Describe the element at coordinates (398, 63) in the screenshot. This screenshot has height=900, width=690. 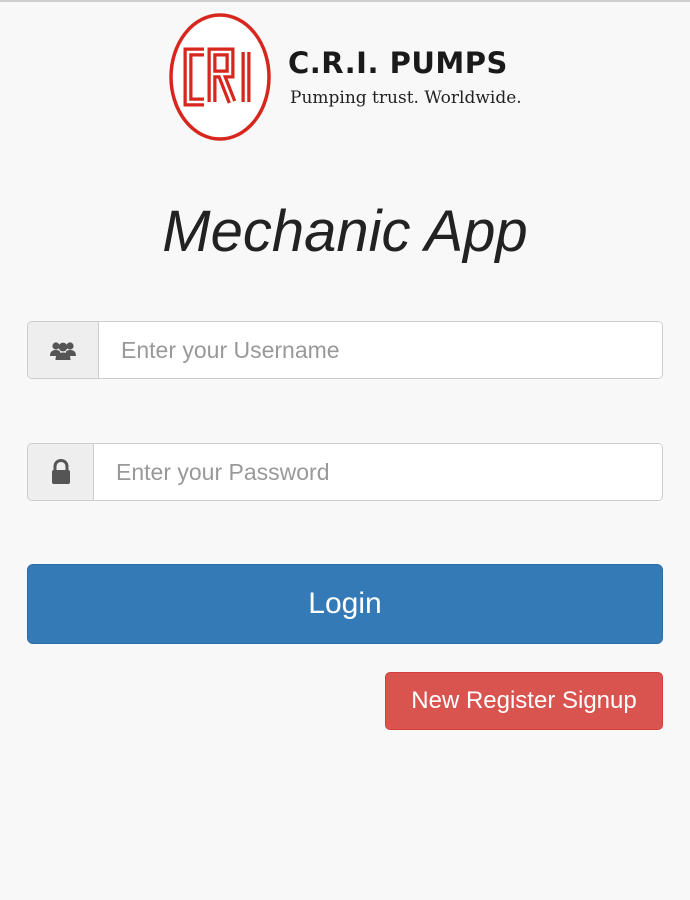
I see `brand-name: C.R.I. PUMPS` at that location.